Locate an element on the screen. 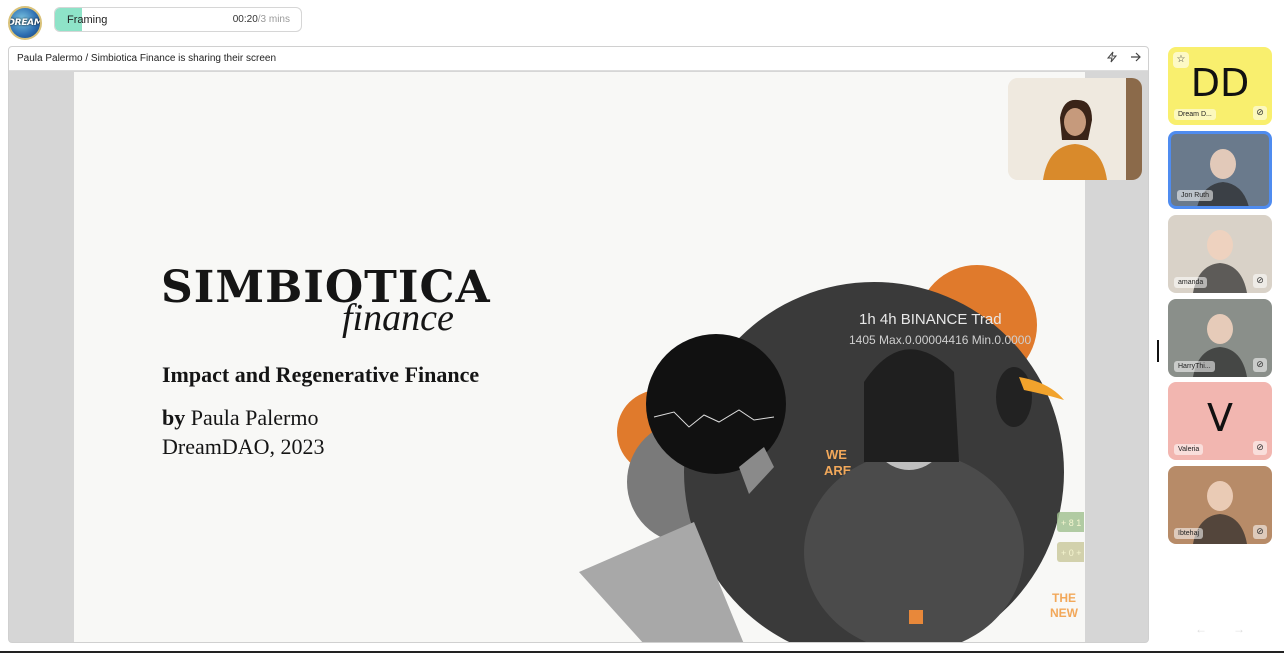  collage-the: THE is located at coordinates (1064, 598).